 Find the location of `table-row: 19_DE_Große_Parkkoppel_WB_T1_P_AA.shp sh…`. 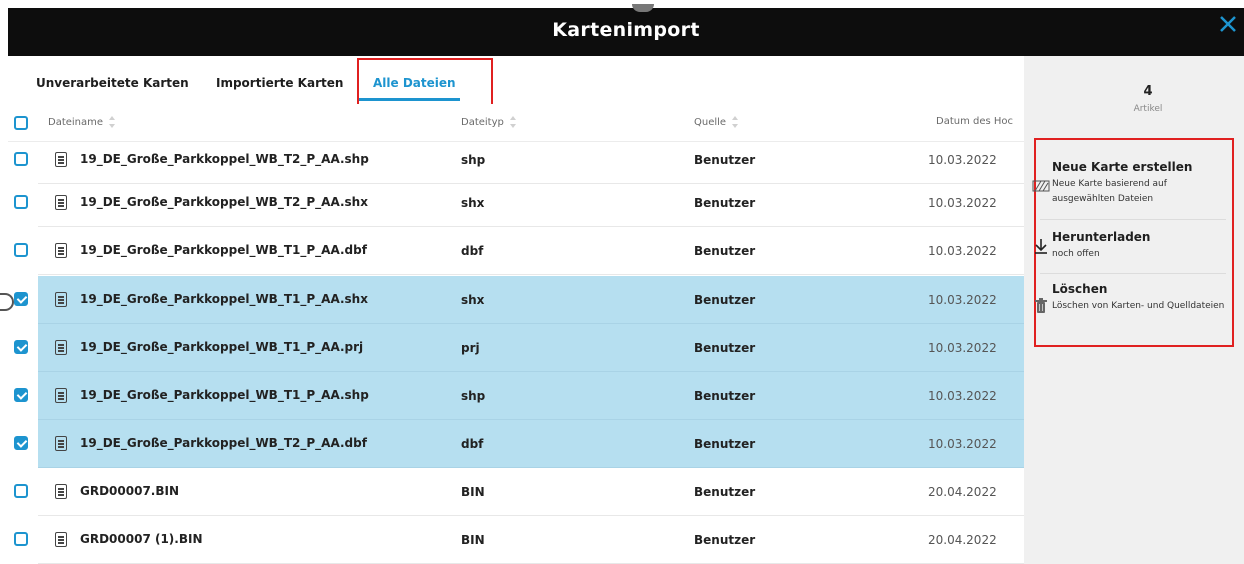

table-row: 19_DE_Große_Parkkoppel_WB_T1_P_AA.shp sh… is located at coordinates (516, 396).